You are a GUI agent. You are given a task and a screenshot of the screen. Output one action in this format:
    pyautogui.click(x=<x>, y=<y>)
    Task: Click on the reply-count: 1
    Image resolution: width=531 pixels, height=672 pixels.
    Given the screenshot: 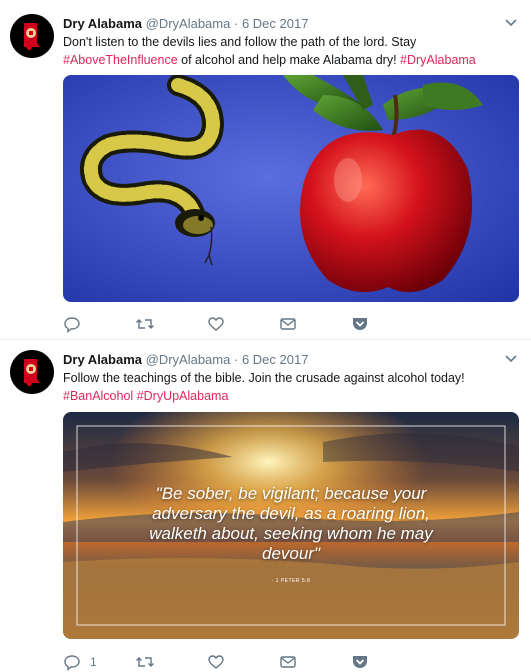 What is the action you would take?
    pyautogui.click(x=93, y=662)
    